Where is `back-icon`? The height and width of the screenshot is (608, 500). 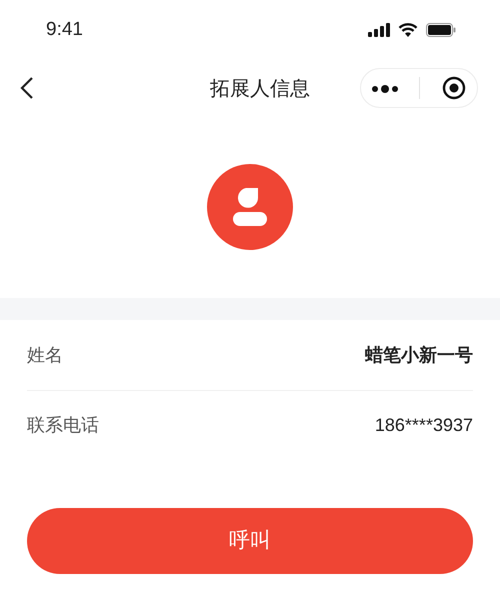
back-icon is located at coordinates (27, 88).